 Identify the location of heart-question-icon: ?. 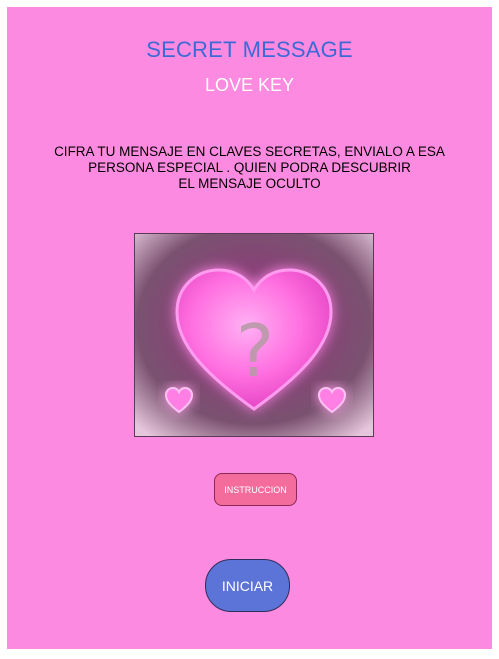
(254, 335).